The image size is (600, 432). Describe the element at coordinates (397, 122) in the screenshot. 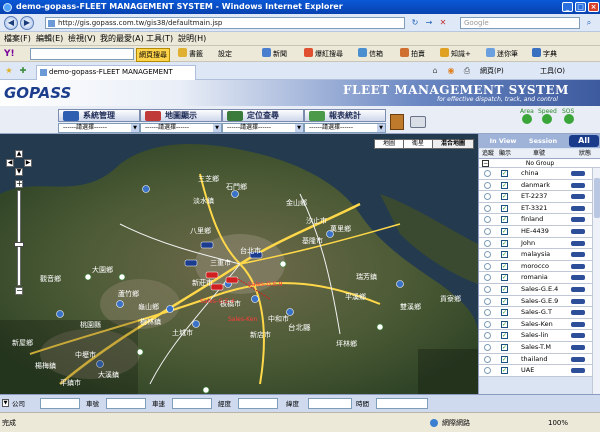

I see `logout-door-icon` at that location.